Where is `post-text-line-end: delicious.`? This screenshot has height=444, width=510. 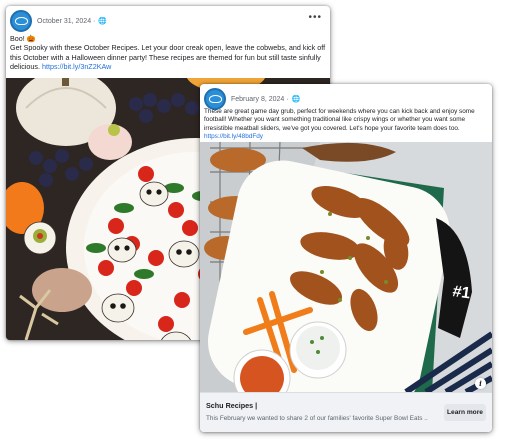
post-text-line-end: delicious. is located at coordinates (26, 67).